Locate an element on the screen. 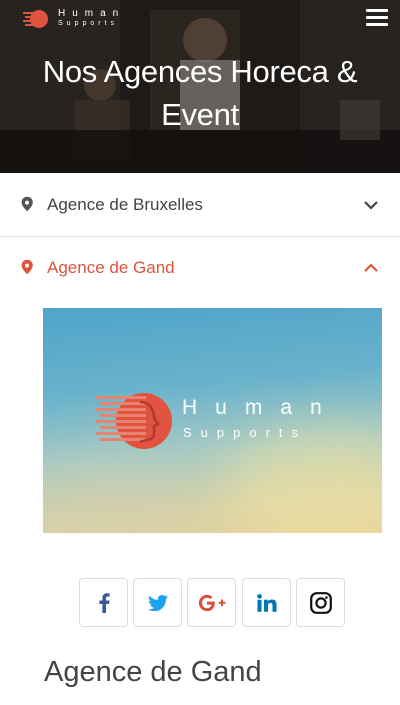 This screenshot has height=705, width=400. brand-logo: Human Supports is located at coordinates (77, 19).